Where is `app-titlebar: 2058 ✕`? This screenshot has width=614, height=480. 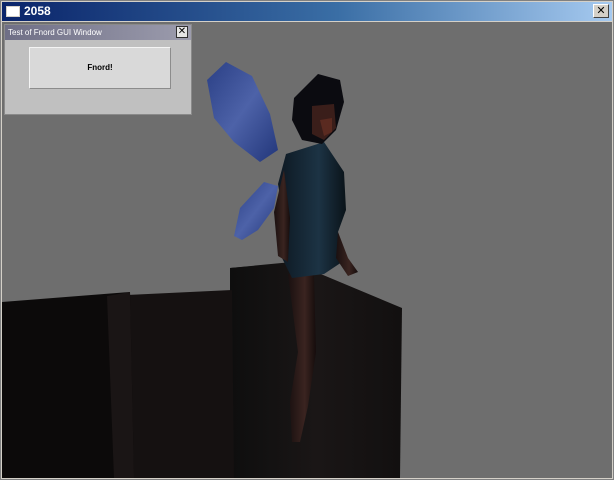 app-titlebar: 2058 ✕ is located at coordinates (307, 11).